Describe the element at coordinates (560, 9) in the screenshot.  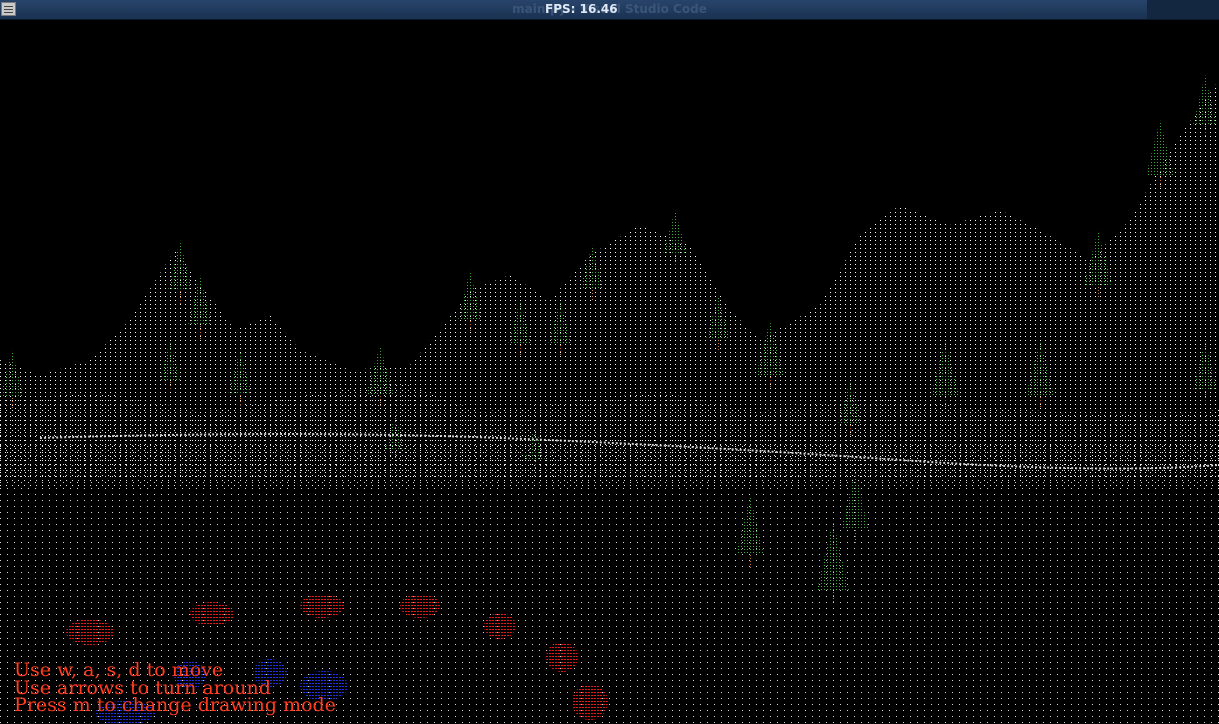
I see `fps-label: FPS:` at that location.